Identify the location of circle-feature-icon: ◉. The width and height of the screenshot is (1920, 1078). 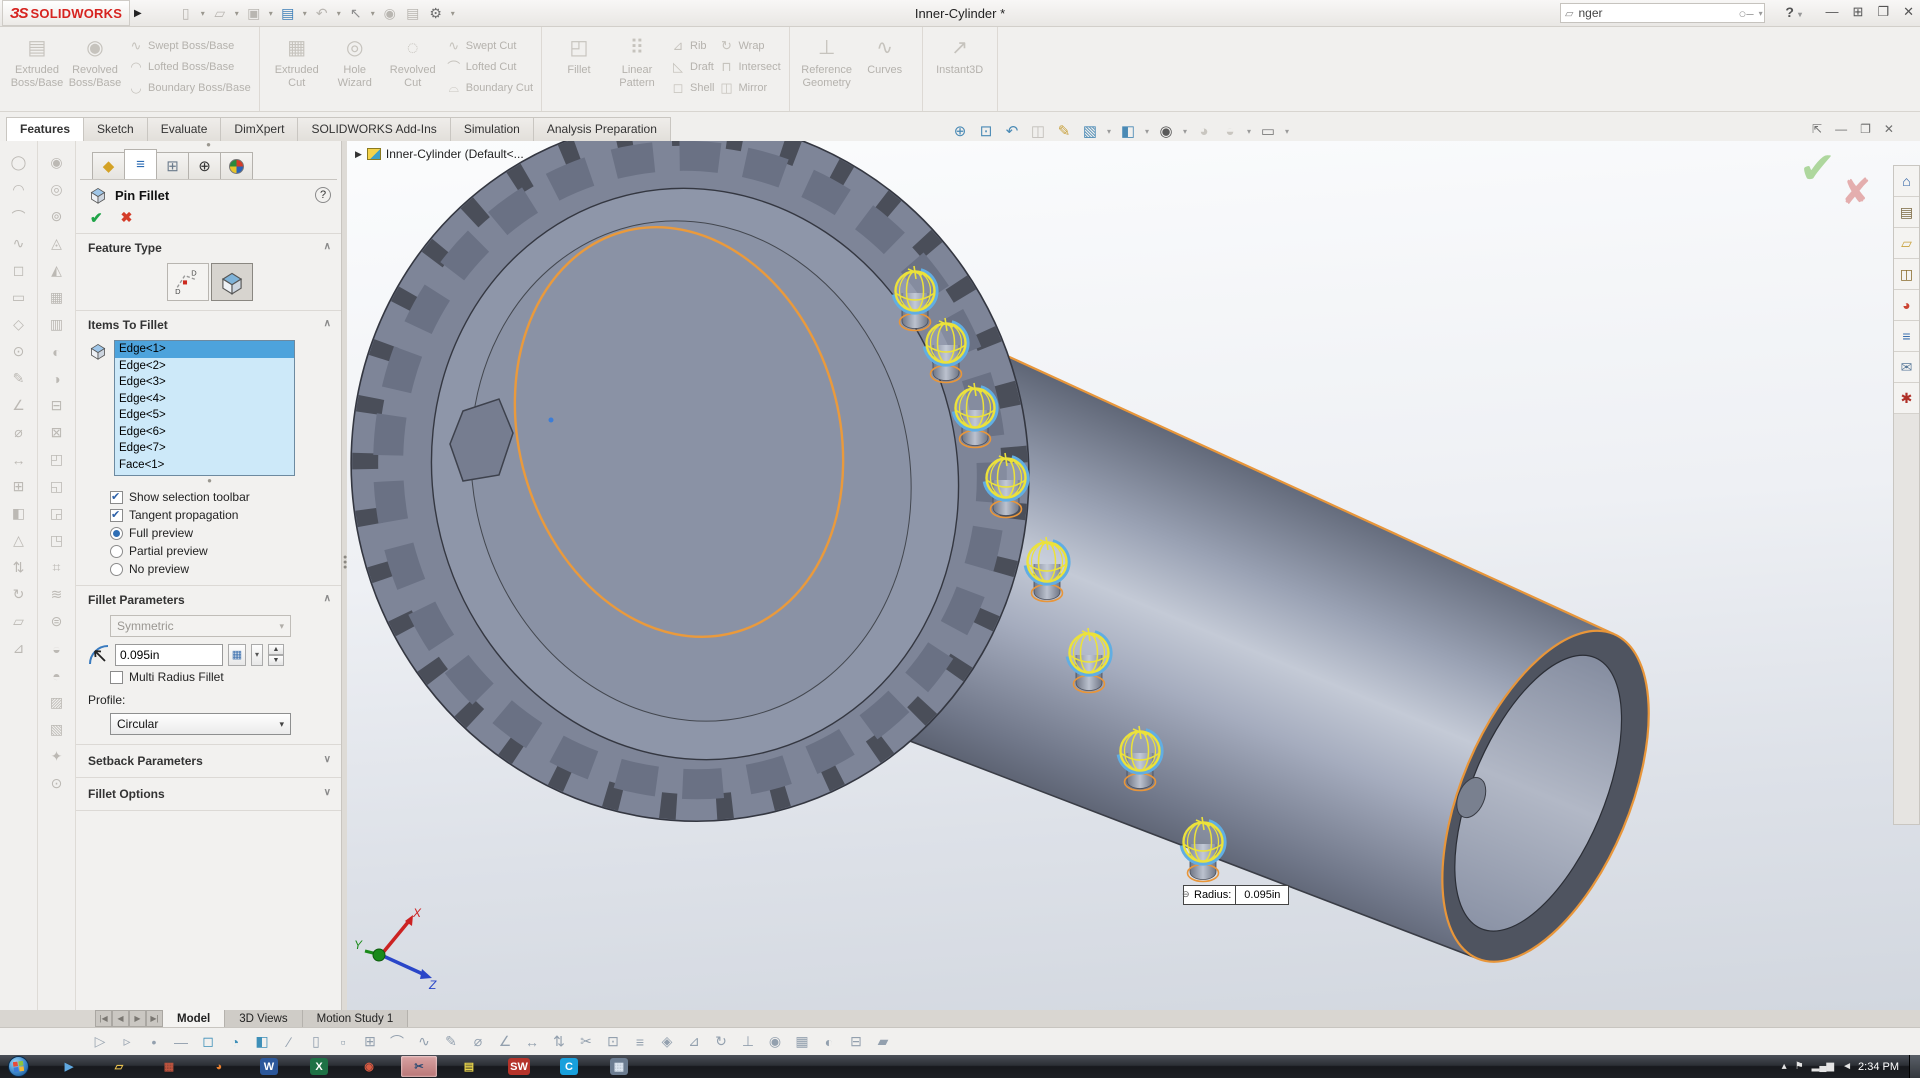
(57, 162).